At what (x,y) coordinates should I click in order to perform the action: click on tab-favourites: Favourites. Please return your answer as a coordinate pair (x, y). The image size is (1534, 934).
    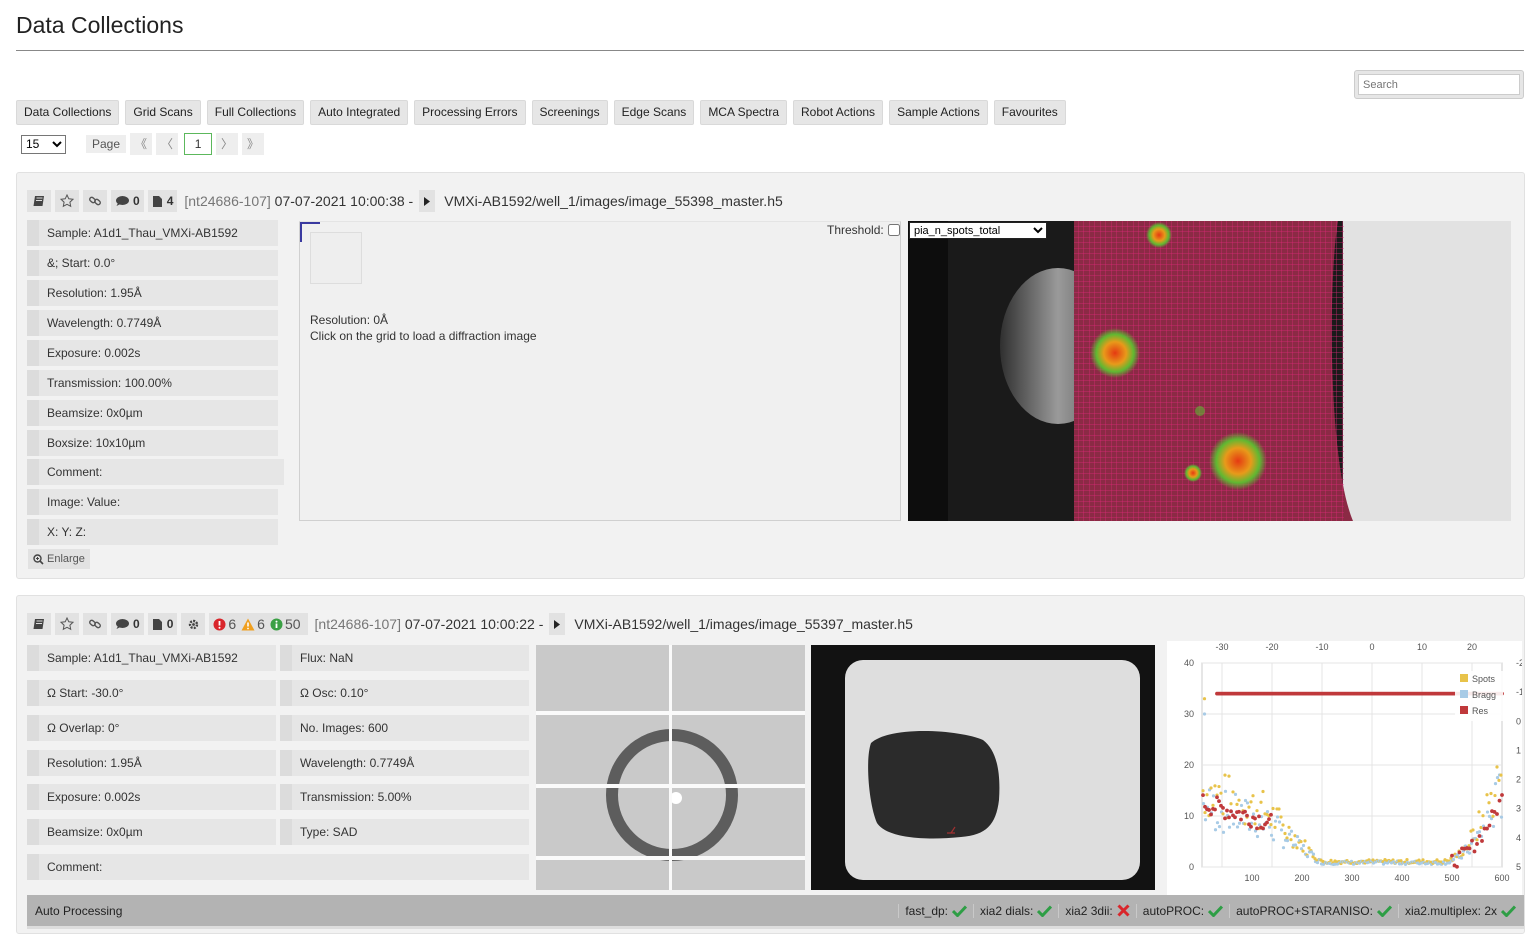
    Looking at the image, I should click on (1029, 112).